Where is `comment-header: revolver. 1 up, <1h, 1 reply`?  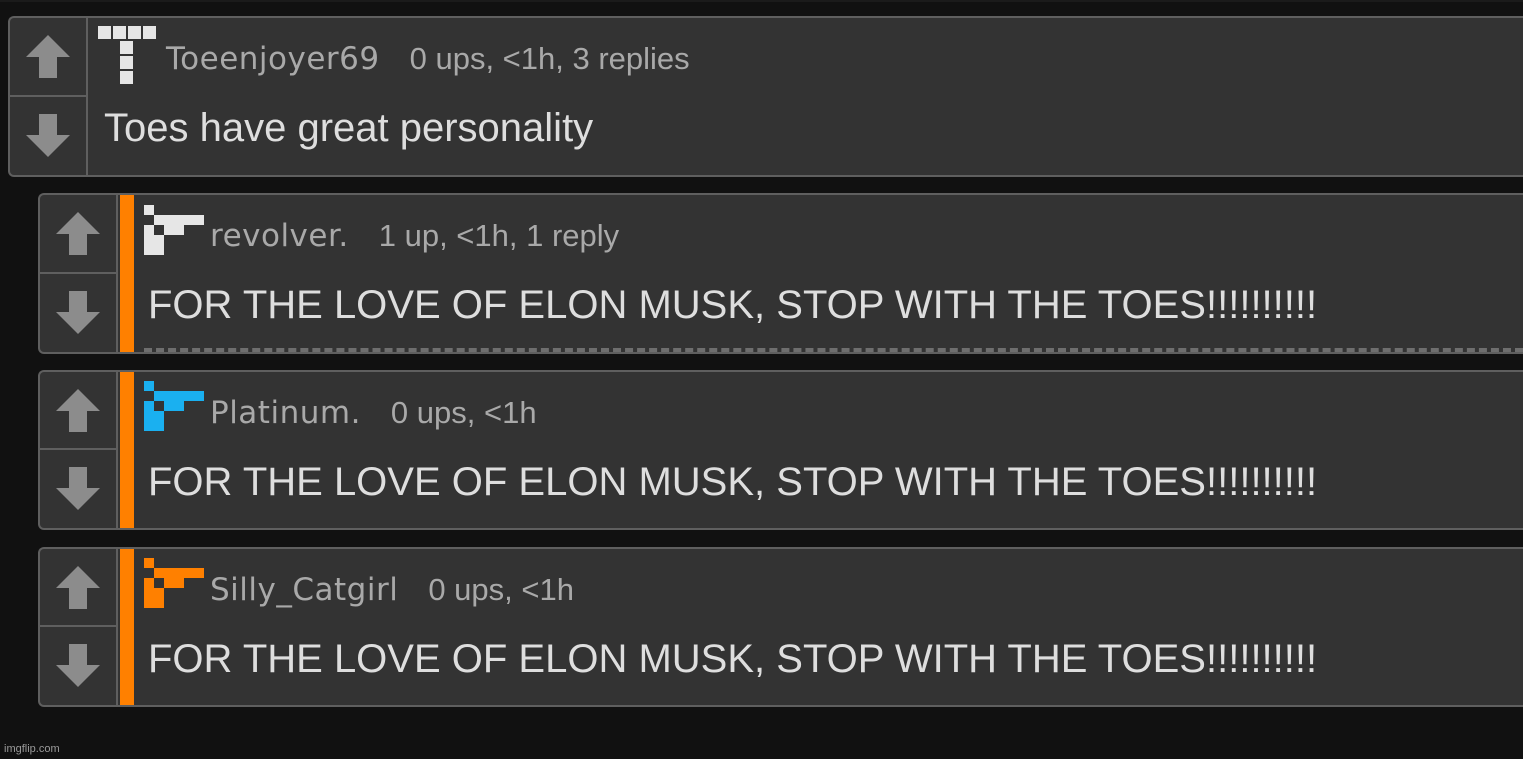 comment-header: revolver. 1 up, <1h, 1 reply is located at coordinates (414, 235).